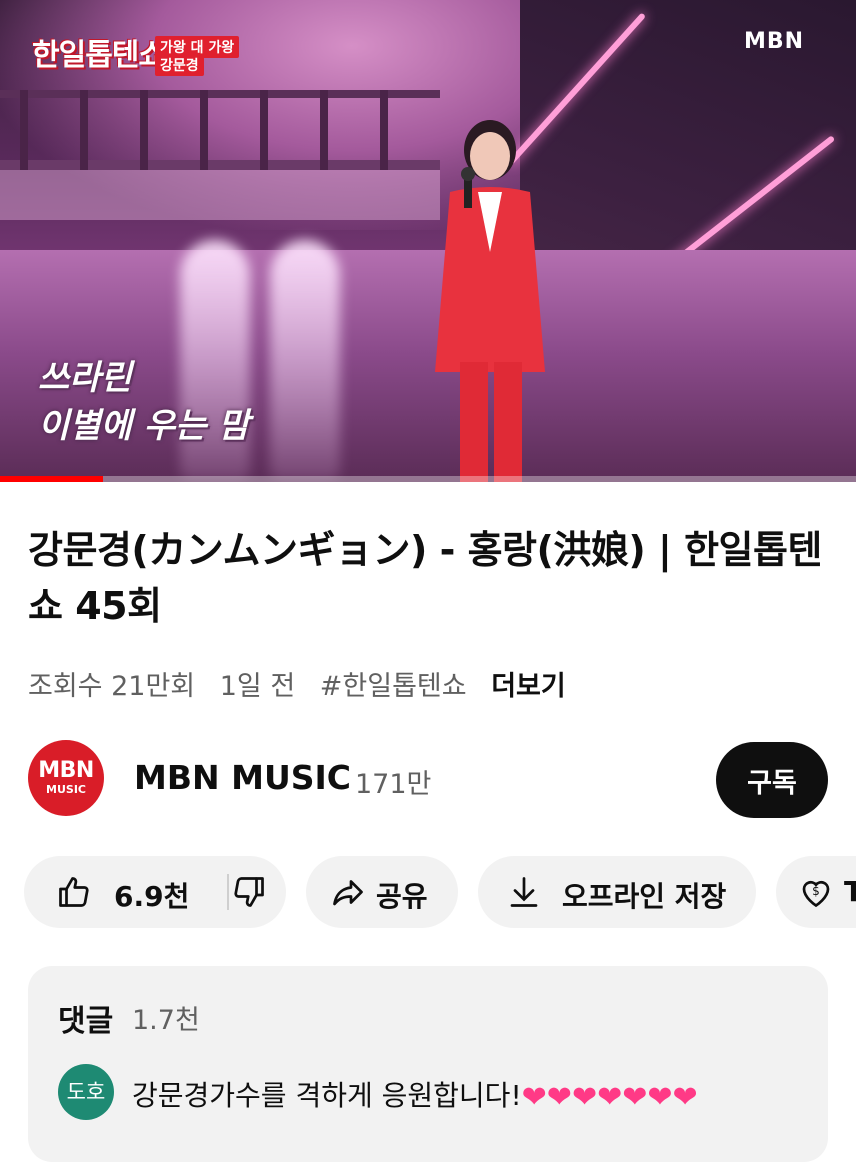  What do you see at coordinates (428, 479) in the screenshot?
I see `progress-bar` at bounding box center [428, 479].